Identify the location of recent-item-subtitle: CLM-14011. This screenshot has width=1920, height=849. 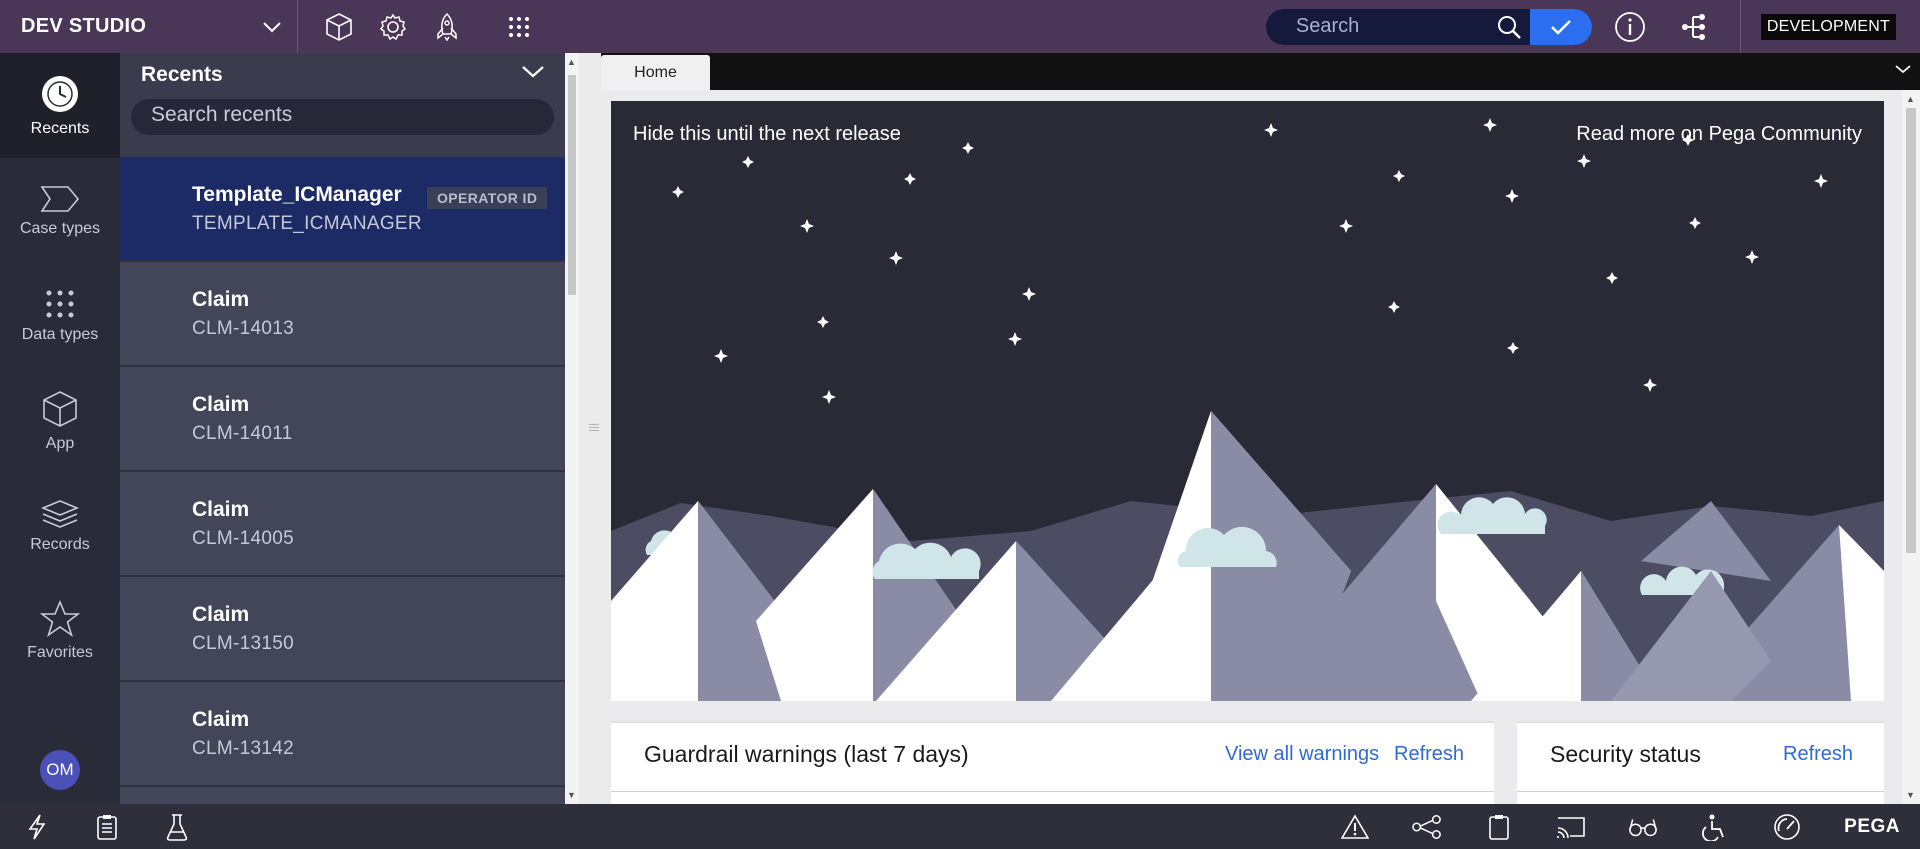
(242, 433).